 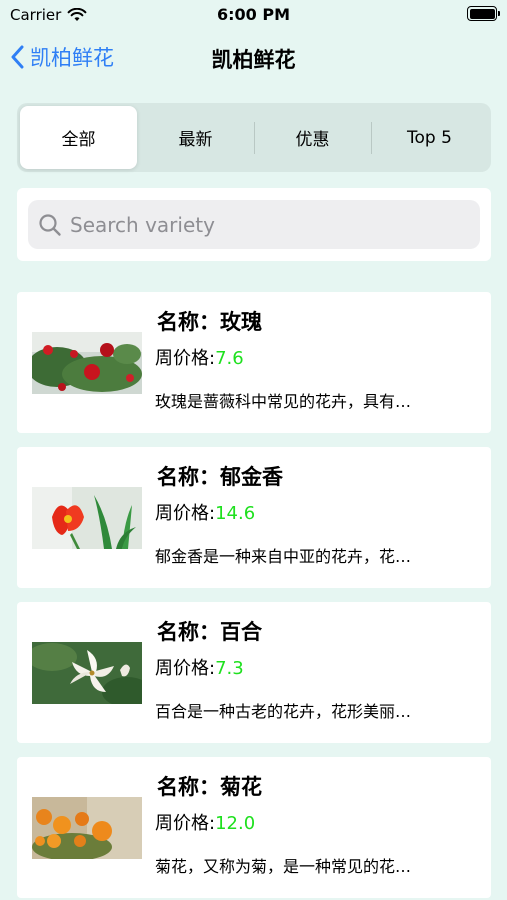 I want to click on search-field, so click(x=254, y=224).